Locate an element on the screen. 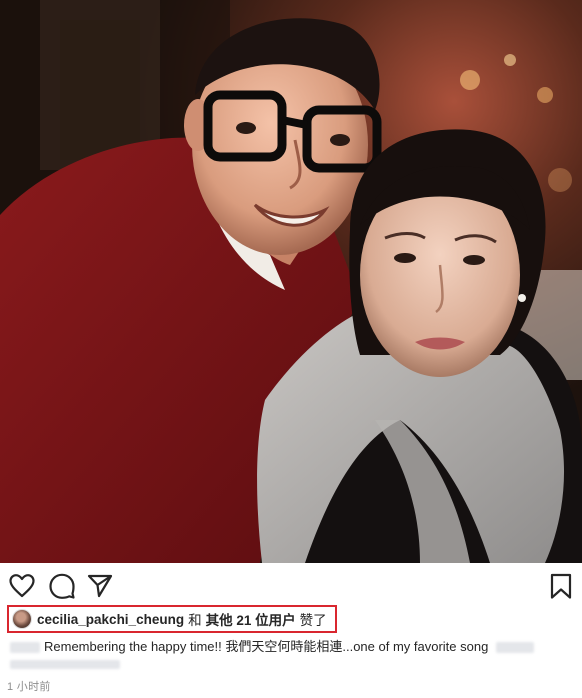  likes-summary: cecilia_pakchi_cheung 和 其他 21 位用户 赞了 is located at coordinates (172, 619).